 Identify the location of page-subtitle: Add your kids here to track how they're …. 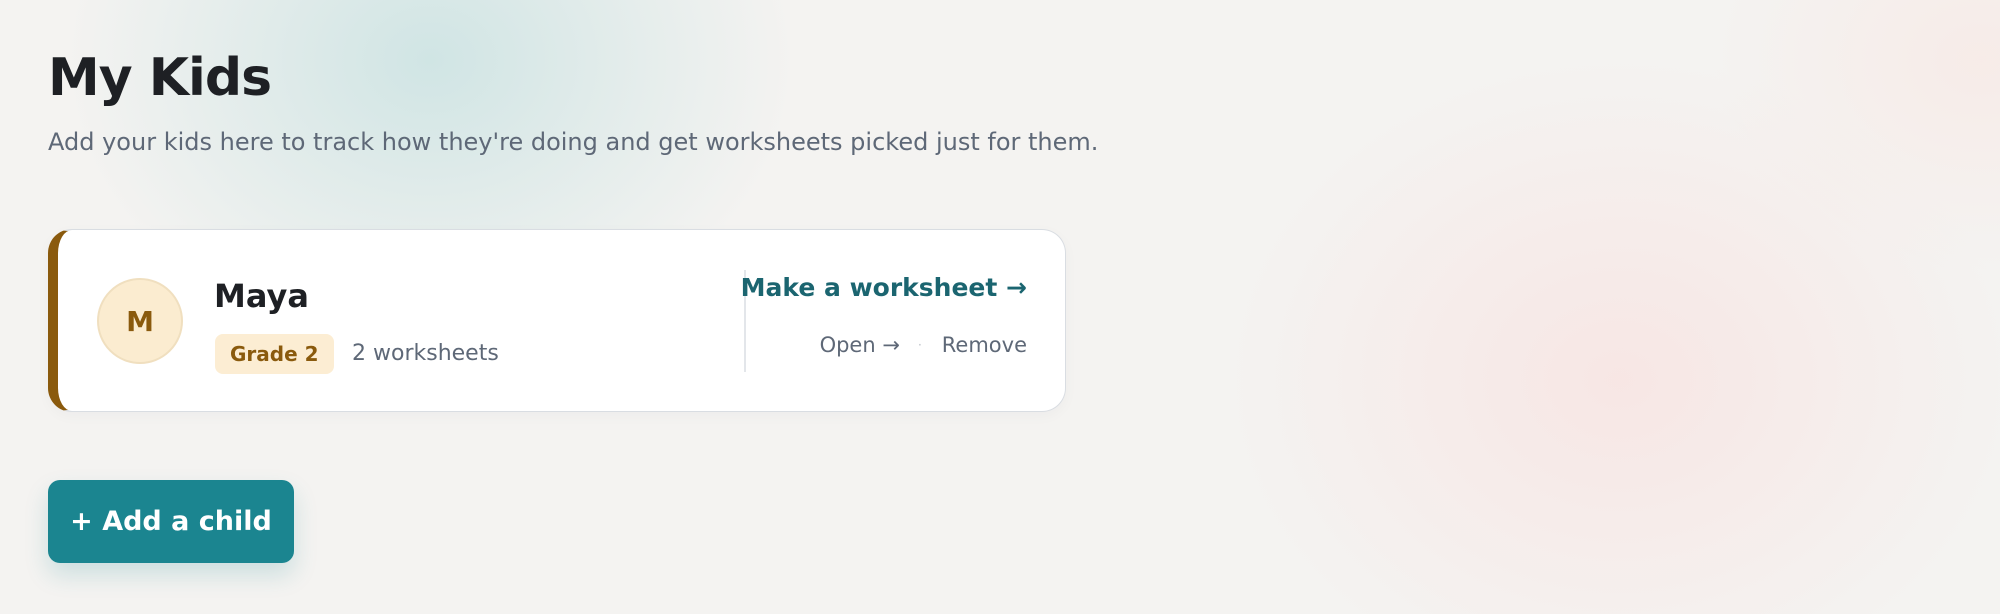
(573, 142).